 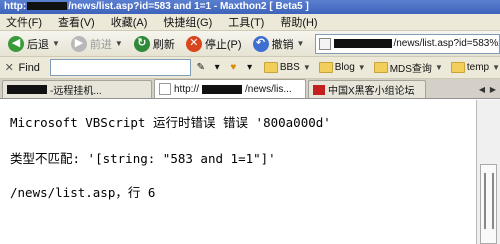 I want to click on undo-icon: ↶, so click(x=260, y=43).